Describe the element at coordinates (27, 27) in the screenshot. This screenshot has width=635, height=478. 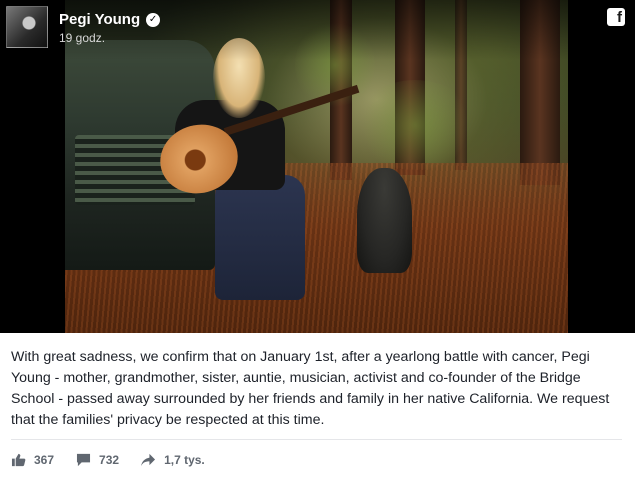
I see `avatar` at that location.